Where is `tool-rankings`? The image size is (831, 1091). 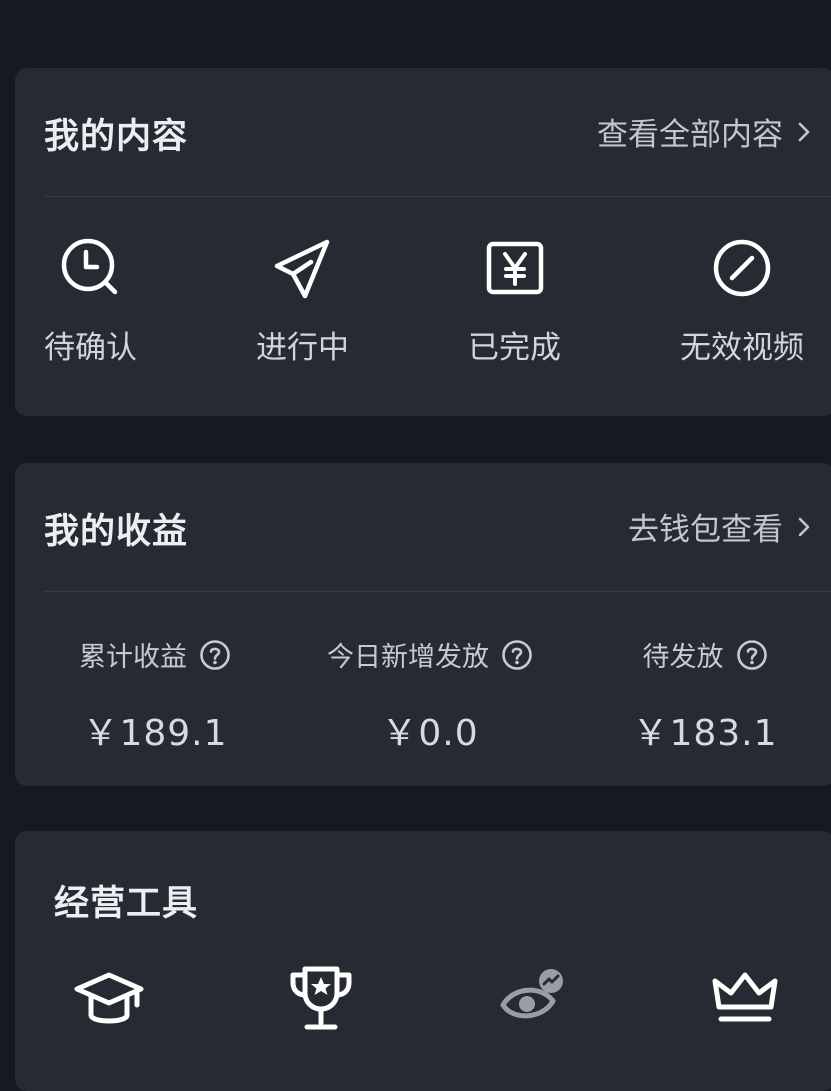 tool-rankings is located at coordinates (321, 1003).